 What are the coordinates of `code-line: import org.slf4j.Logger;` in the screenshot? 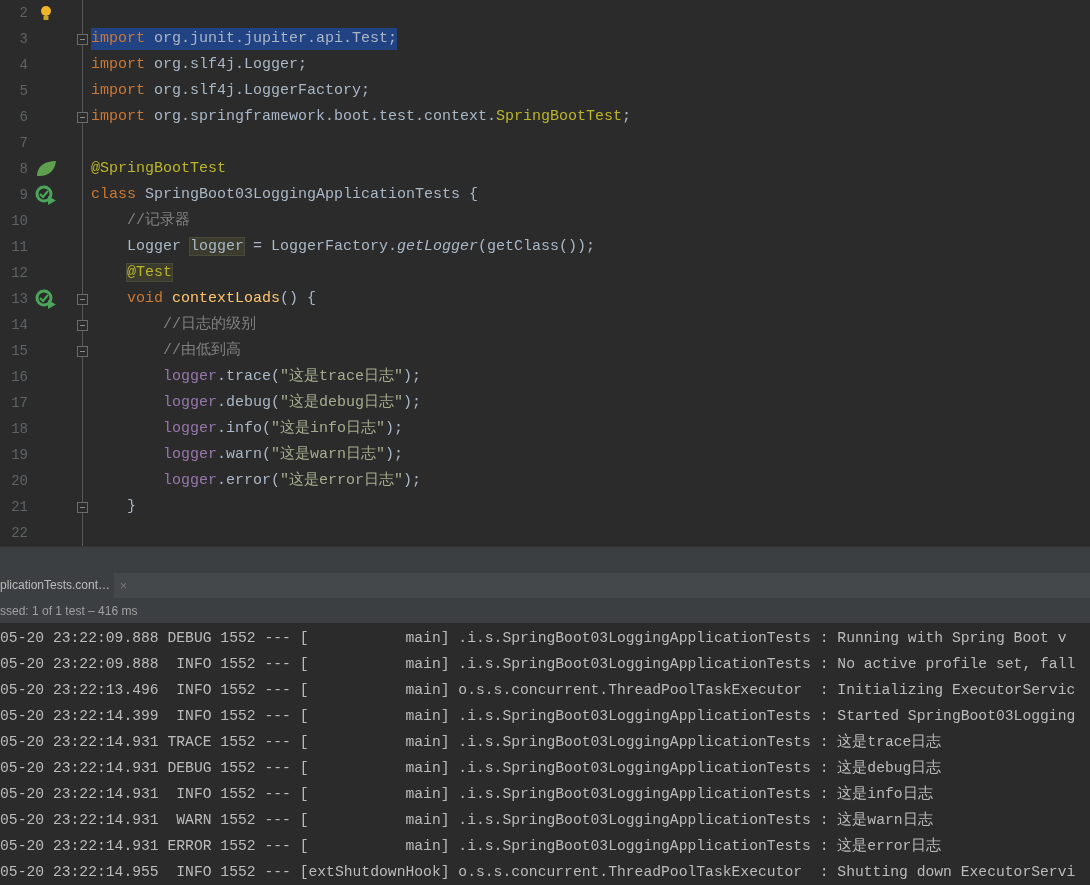 It's located at (199, 65).